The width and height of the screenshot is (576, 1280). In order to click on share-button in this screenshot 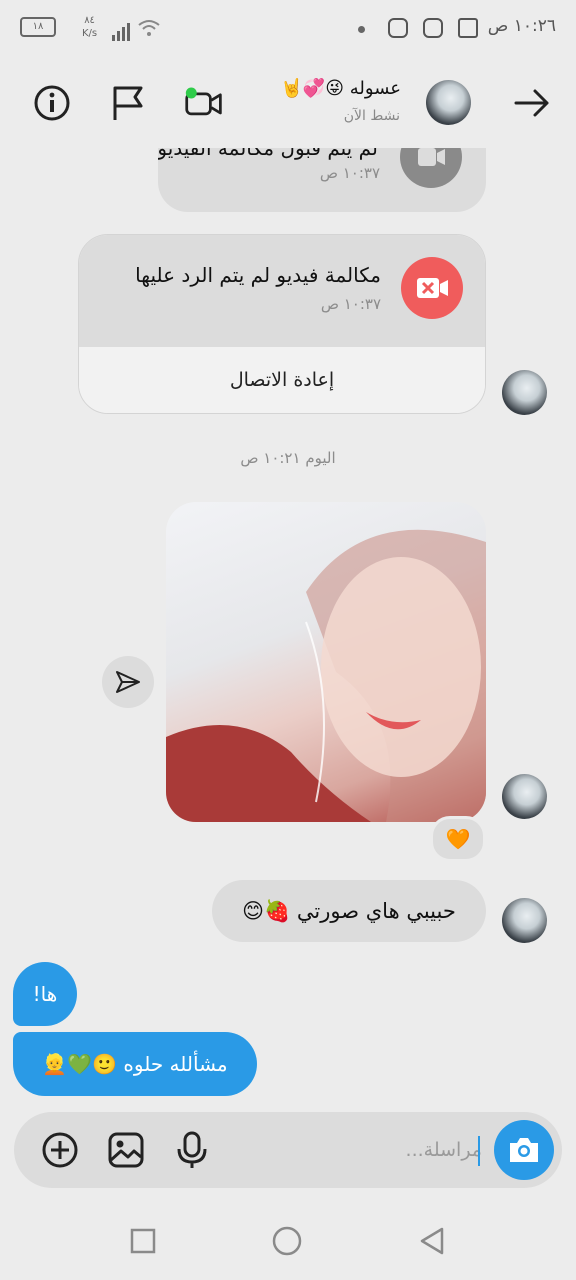, I will do `click(128, 682)`.